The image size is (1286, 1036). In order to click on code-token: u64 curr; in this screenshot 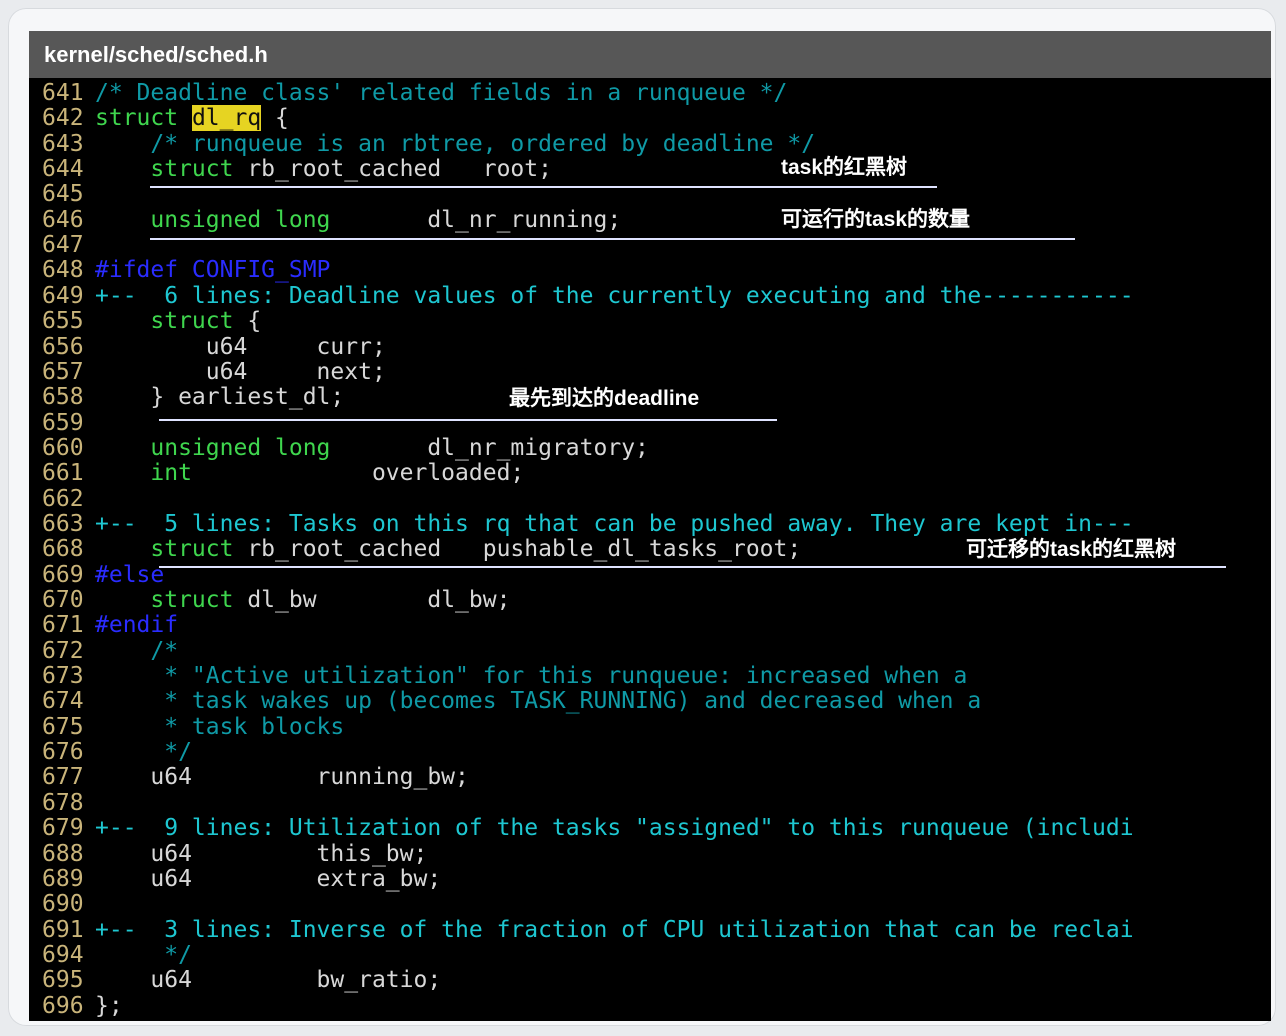, I will do `click(240, 346)`.